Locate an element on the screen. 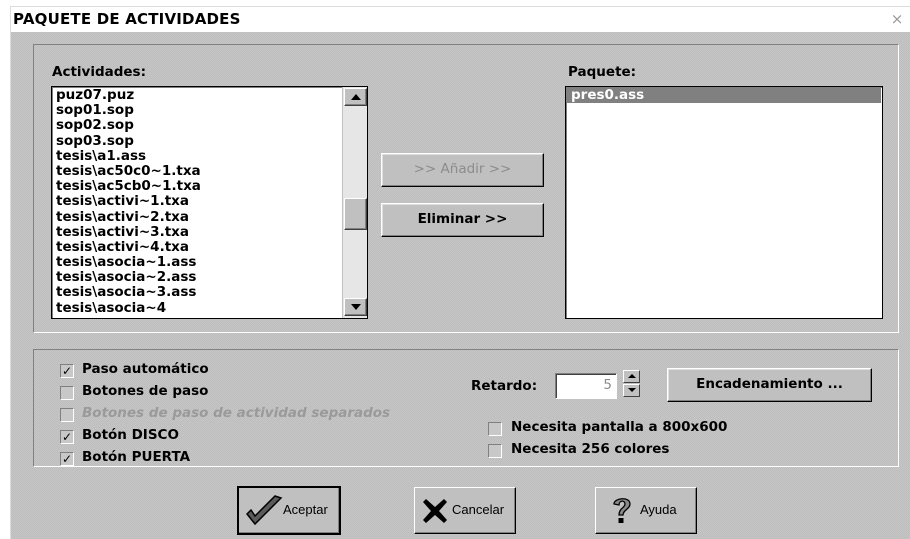  checkmark-icon is located at coordinates (264, 510).